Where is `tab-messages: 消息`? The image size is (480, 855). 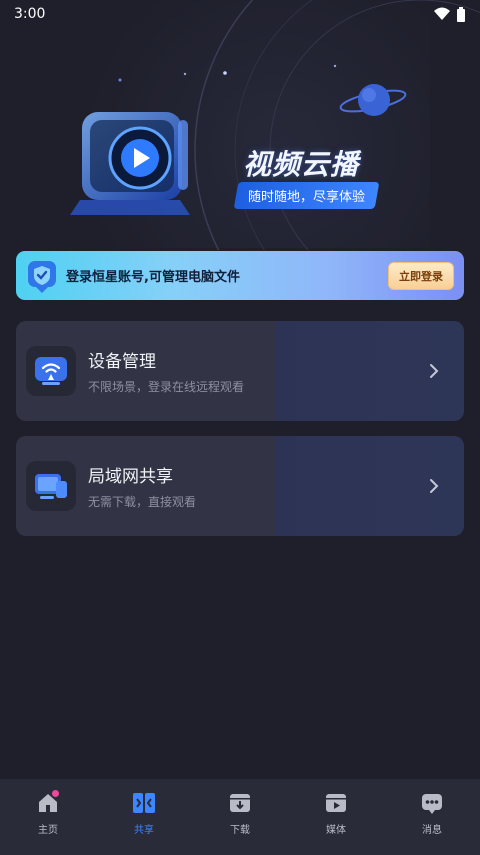 tab-messages: 消息 is located at coordinates (432, 817).